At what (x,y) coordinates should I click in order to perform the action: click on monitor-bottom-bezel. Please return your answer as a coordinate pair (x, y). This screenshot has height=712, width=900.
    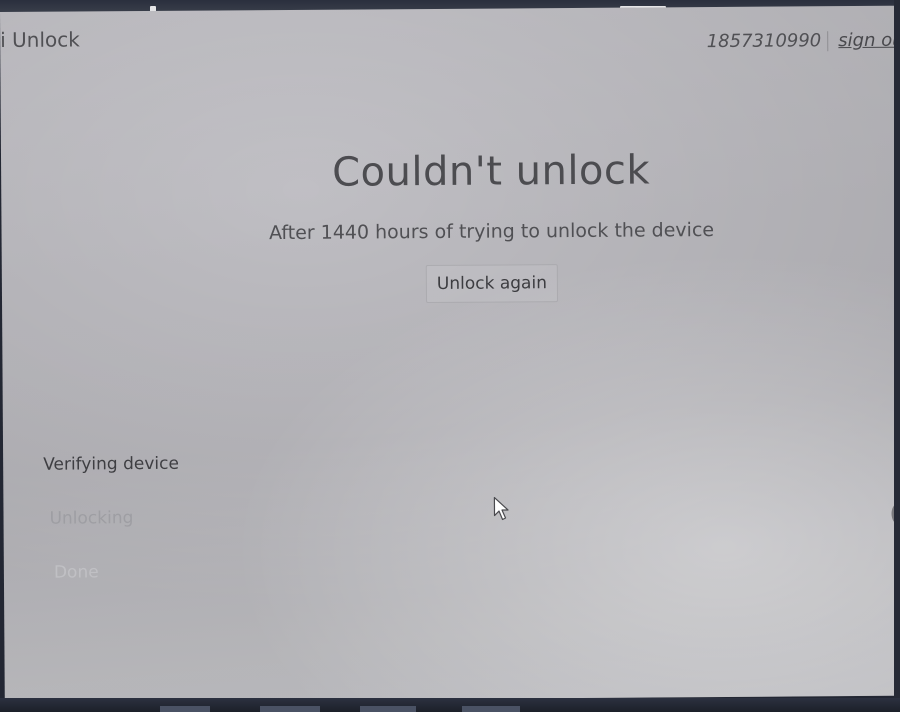
    Looking at the image, I should click on (450, 705).